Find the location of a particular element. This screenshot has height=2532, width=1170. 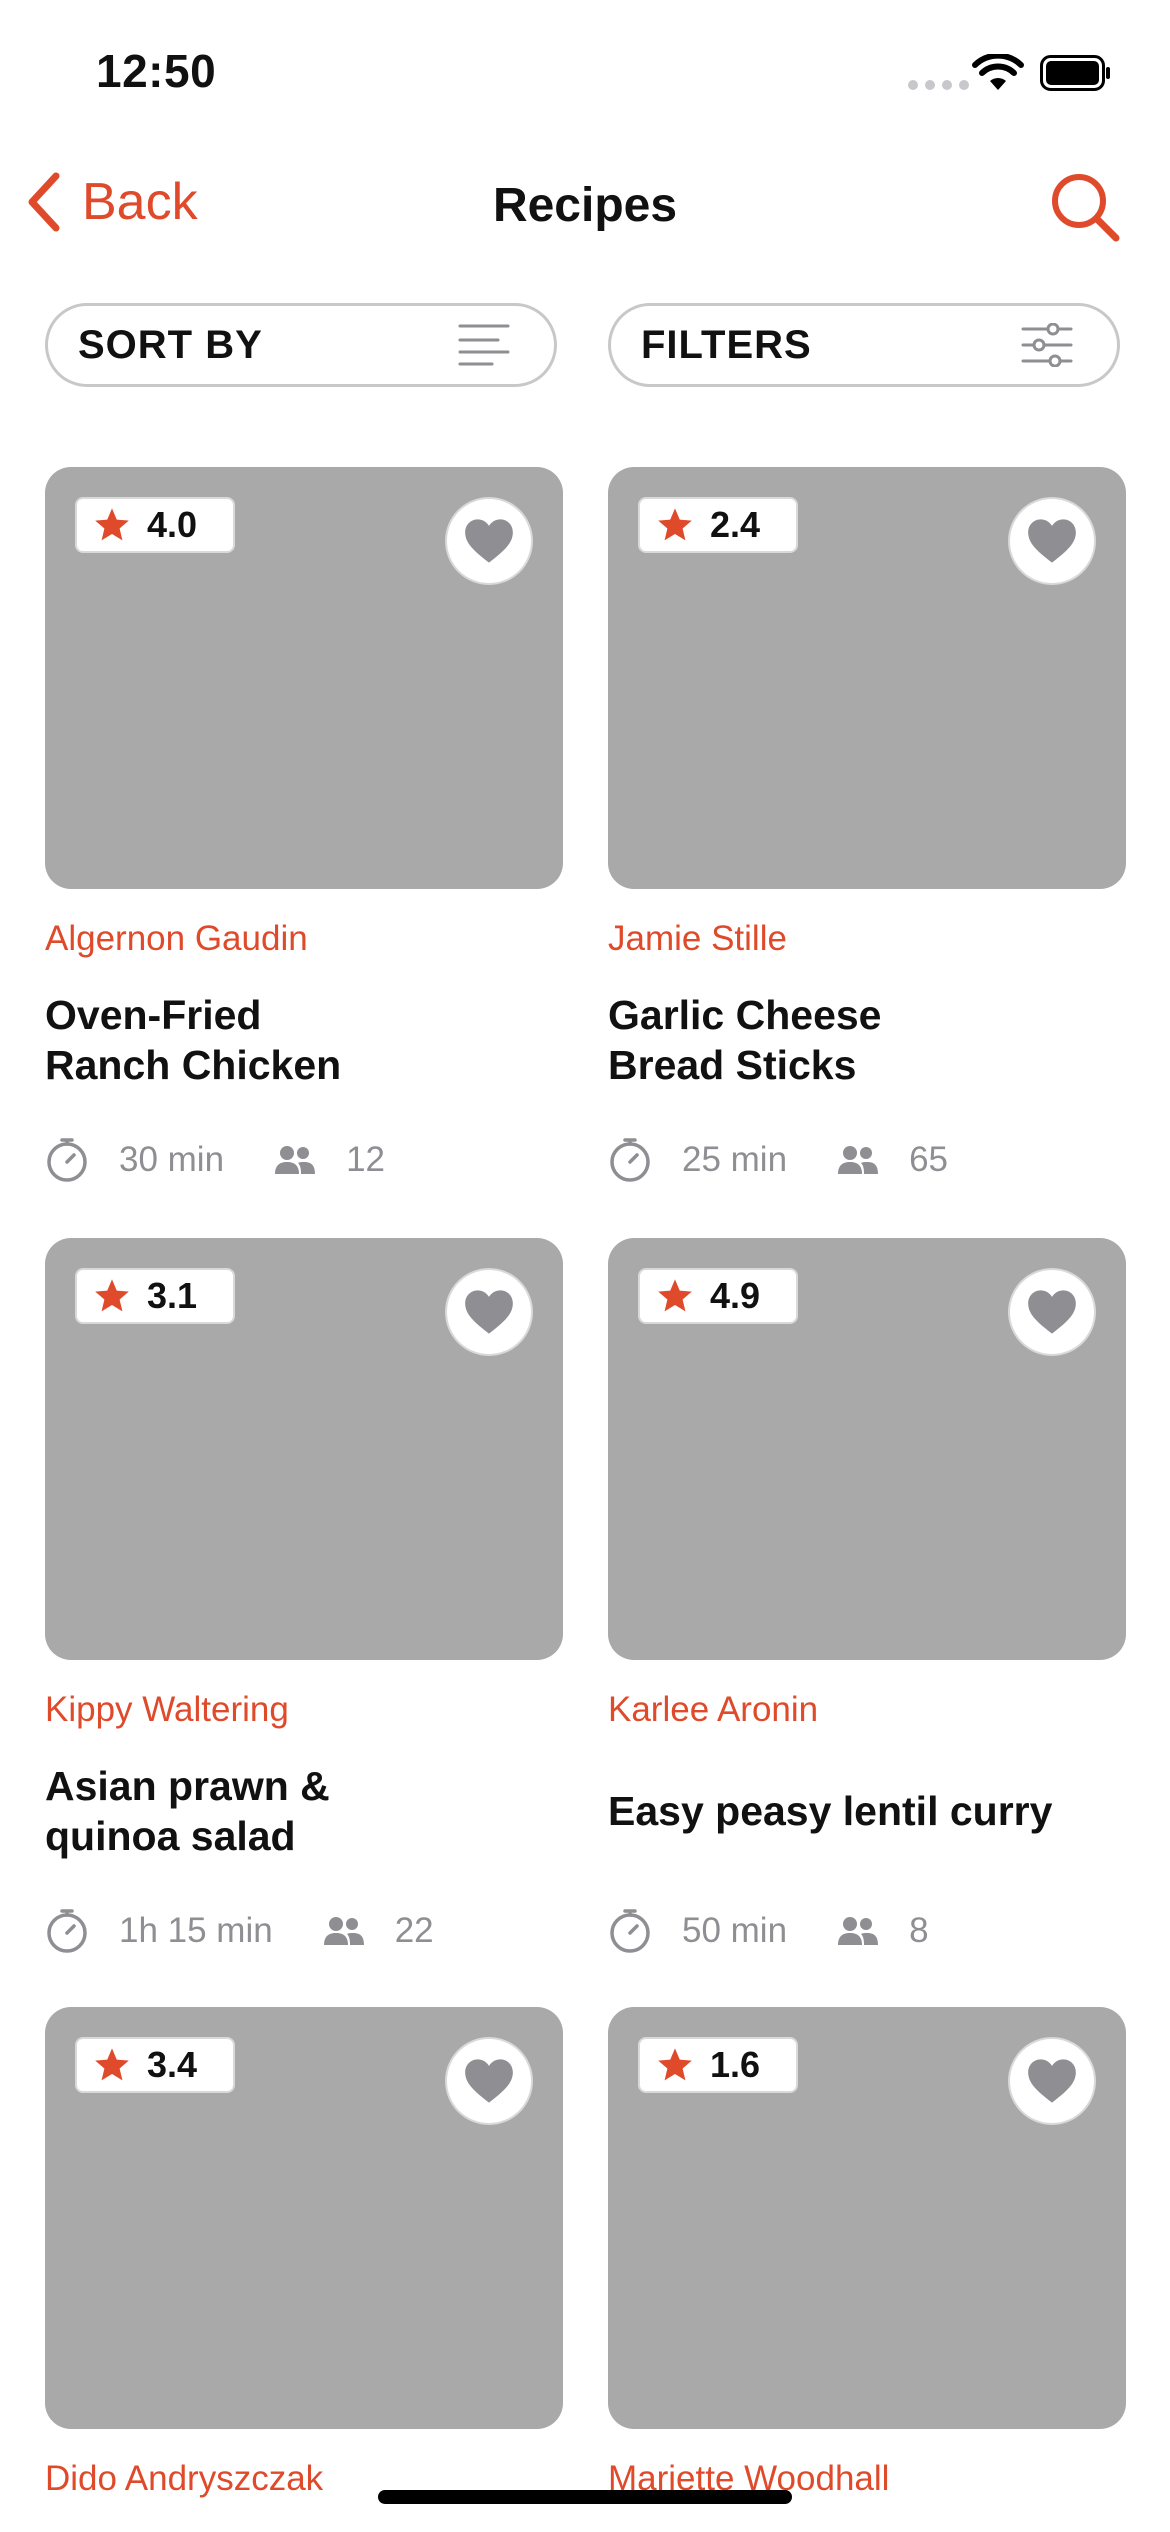

rating-badge: 4.0 is located at coordinates (155, 525).